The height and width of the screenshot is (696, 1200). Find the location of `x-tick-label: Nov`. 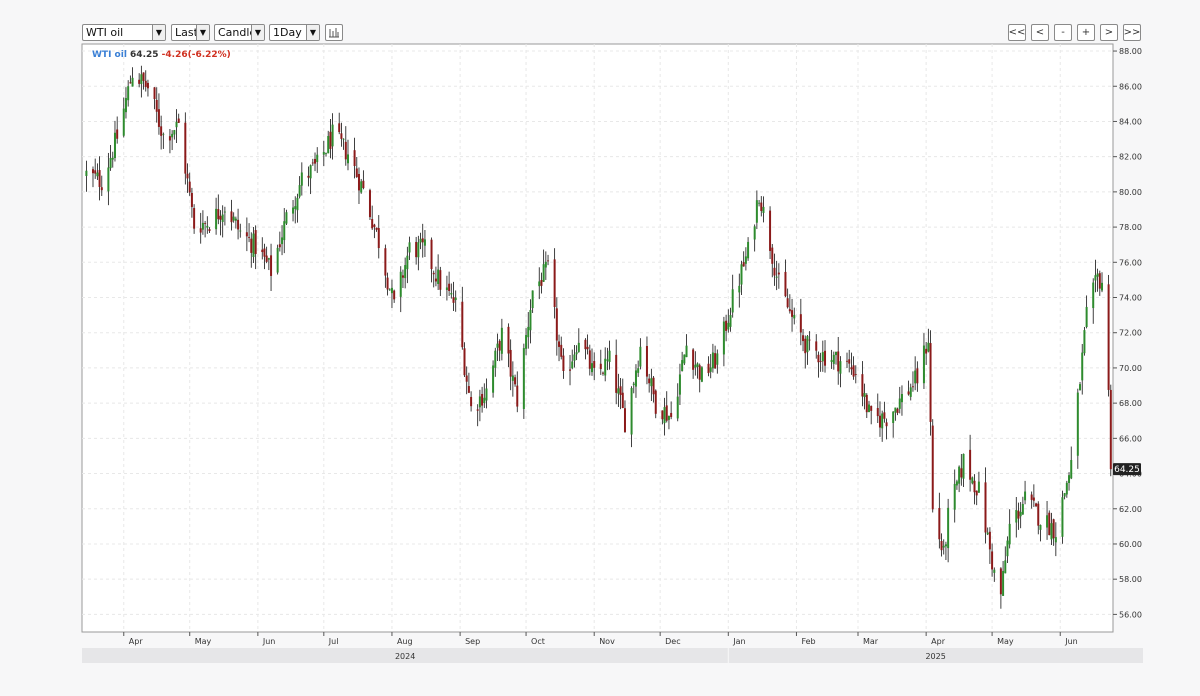

x-tick-label: Nov is located at coordinates (607, 641).